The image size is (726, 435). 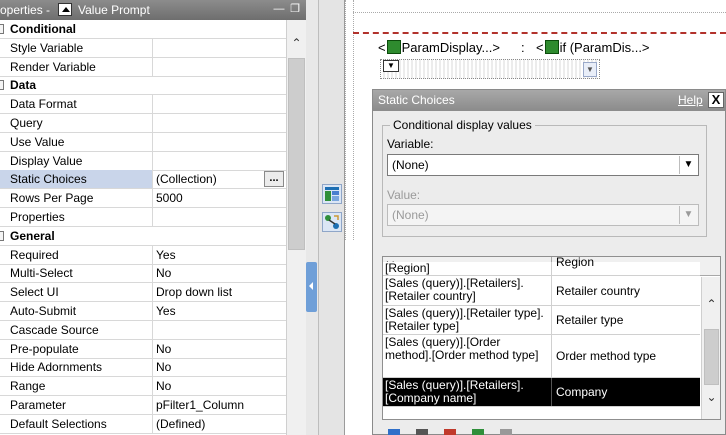 What do you see at coordinates (404, 195) in the screenshot?
I see `value-label: Value:` at bounding box center [404, 195].